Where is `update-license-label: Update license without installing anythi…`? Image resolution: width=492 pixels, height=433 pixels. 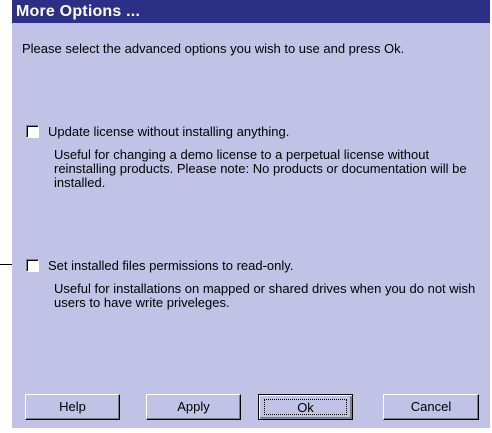
update-license-label: Update license without installing anythi… is located at coordinates (168, 131).